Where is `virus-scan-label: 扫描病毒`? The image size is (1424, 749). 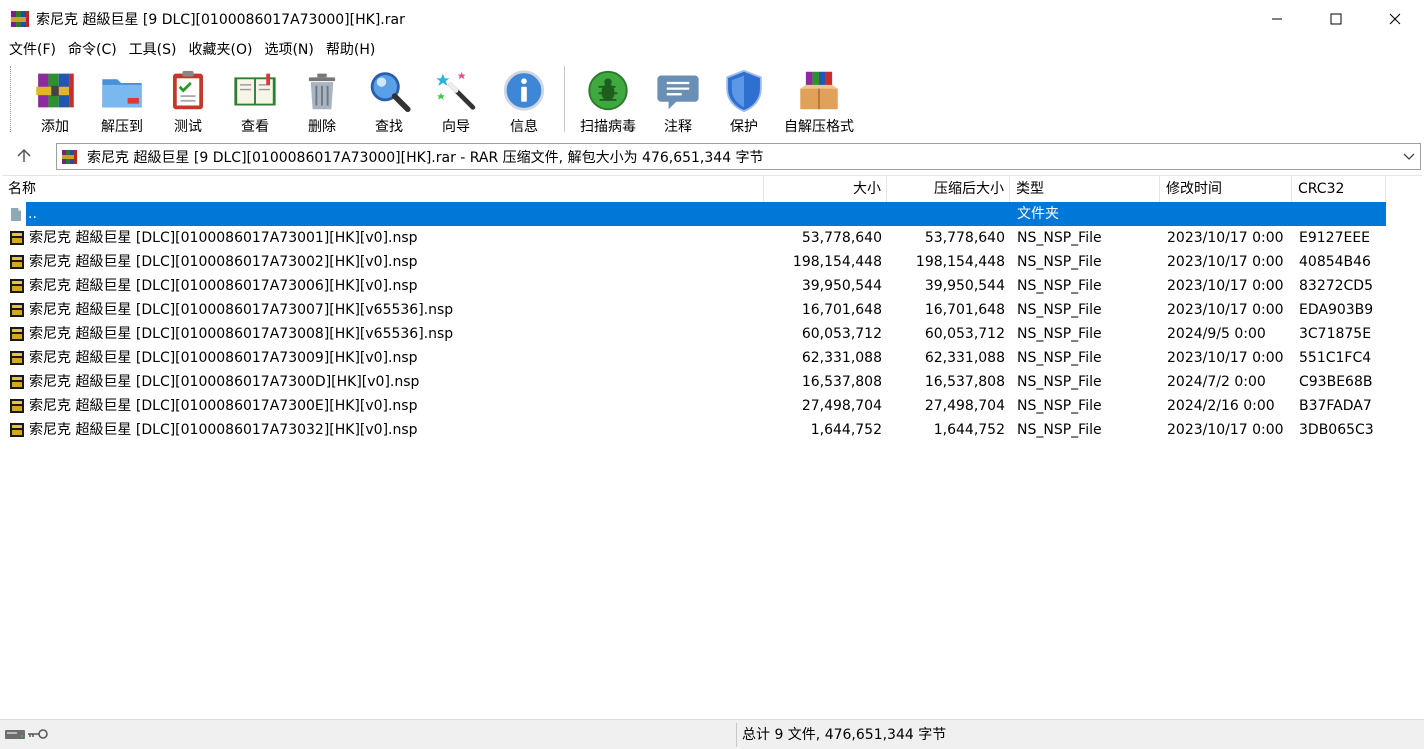 virus-scan-label: 扫描病毒 is located at coordinates (608, 127).